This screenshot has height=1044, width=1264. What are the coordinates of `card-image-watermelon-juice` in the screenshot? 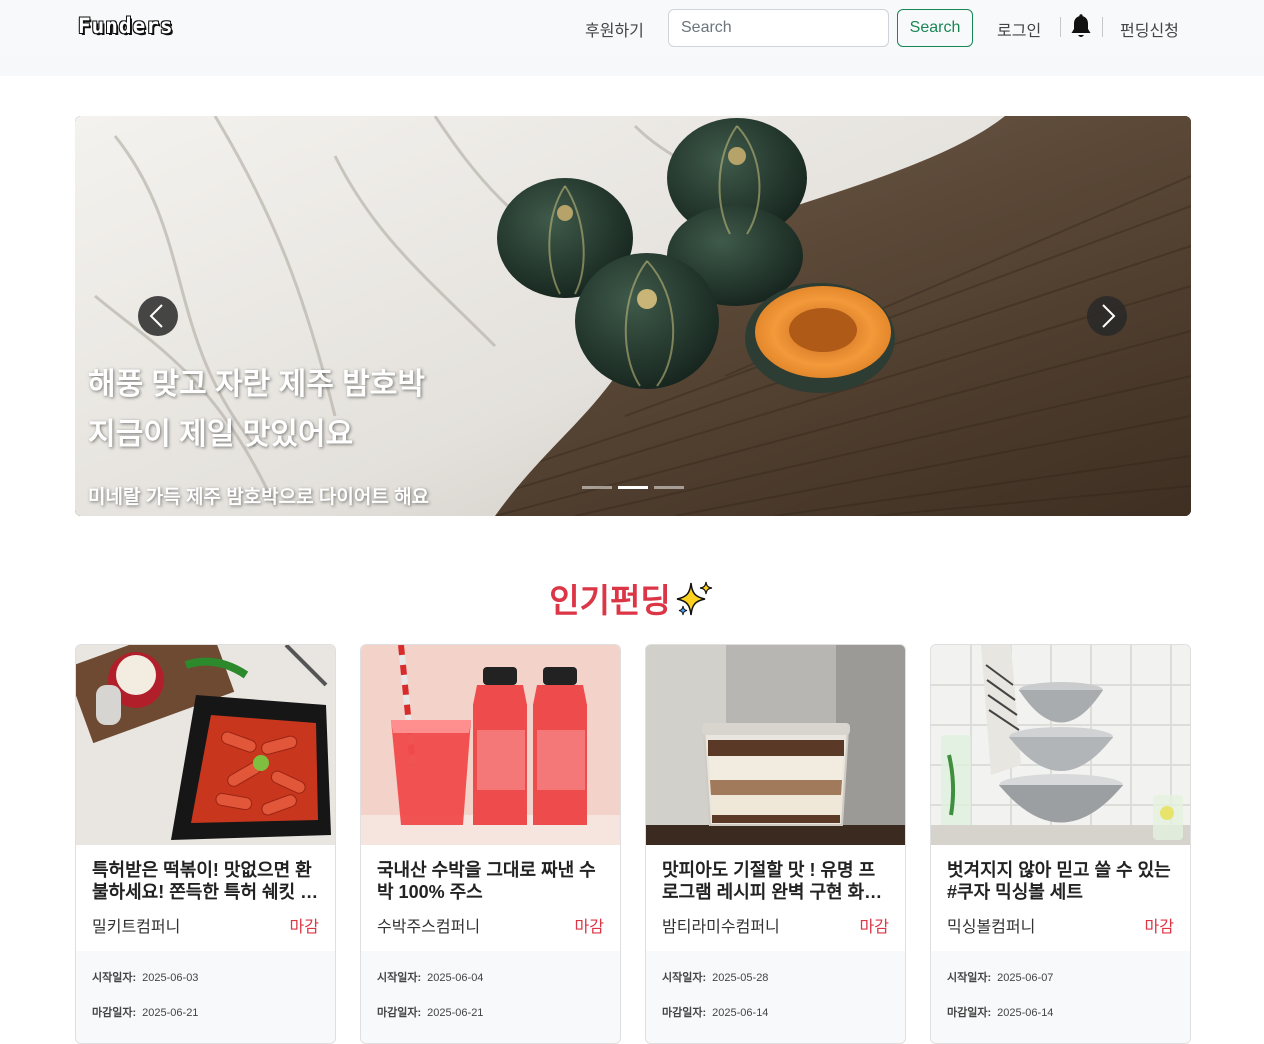 It's located at (490, 745).